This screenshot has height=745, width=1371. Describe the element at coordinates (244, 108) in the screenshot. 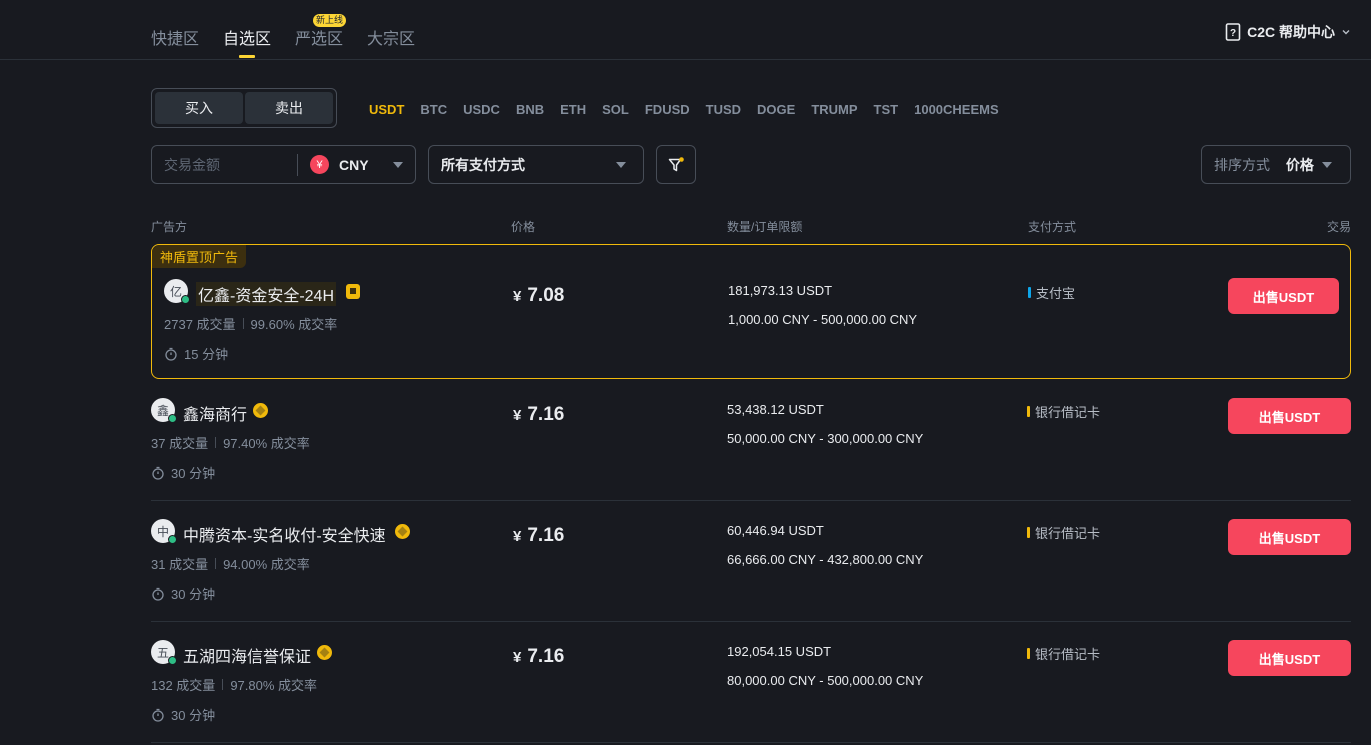

I see `buy-sell-toggle: 买入 卖出` at that location.